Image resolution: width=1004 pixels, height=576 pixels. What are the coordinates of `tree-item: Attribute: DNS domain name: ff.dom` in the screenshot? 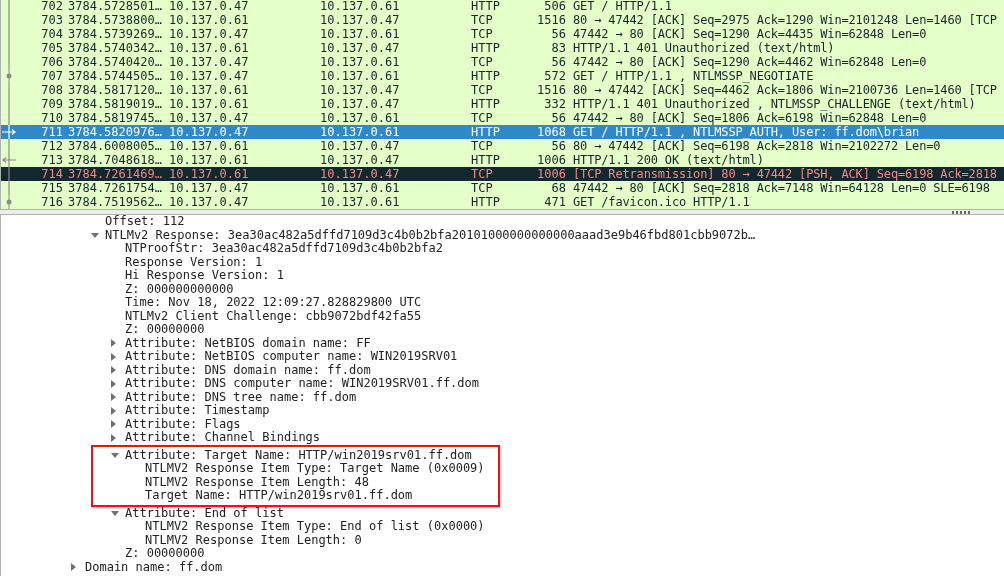 It's located at (248, 370).